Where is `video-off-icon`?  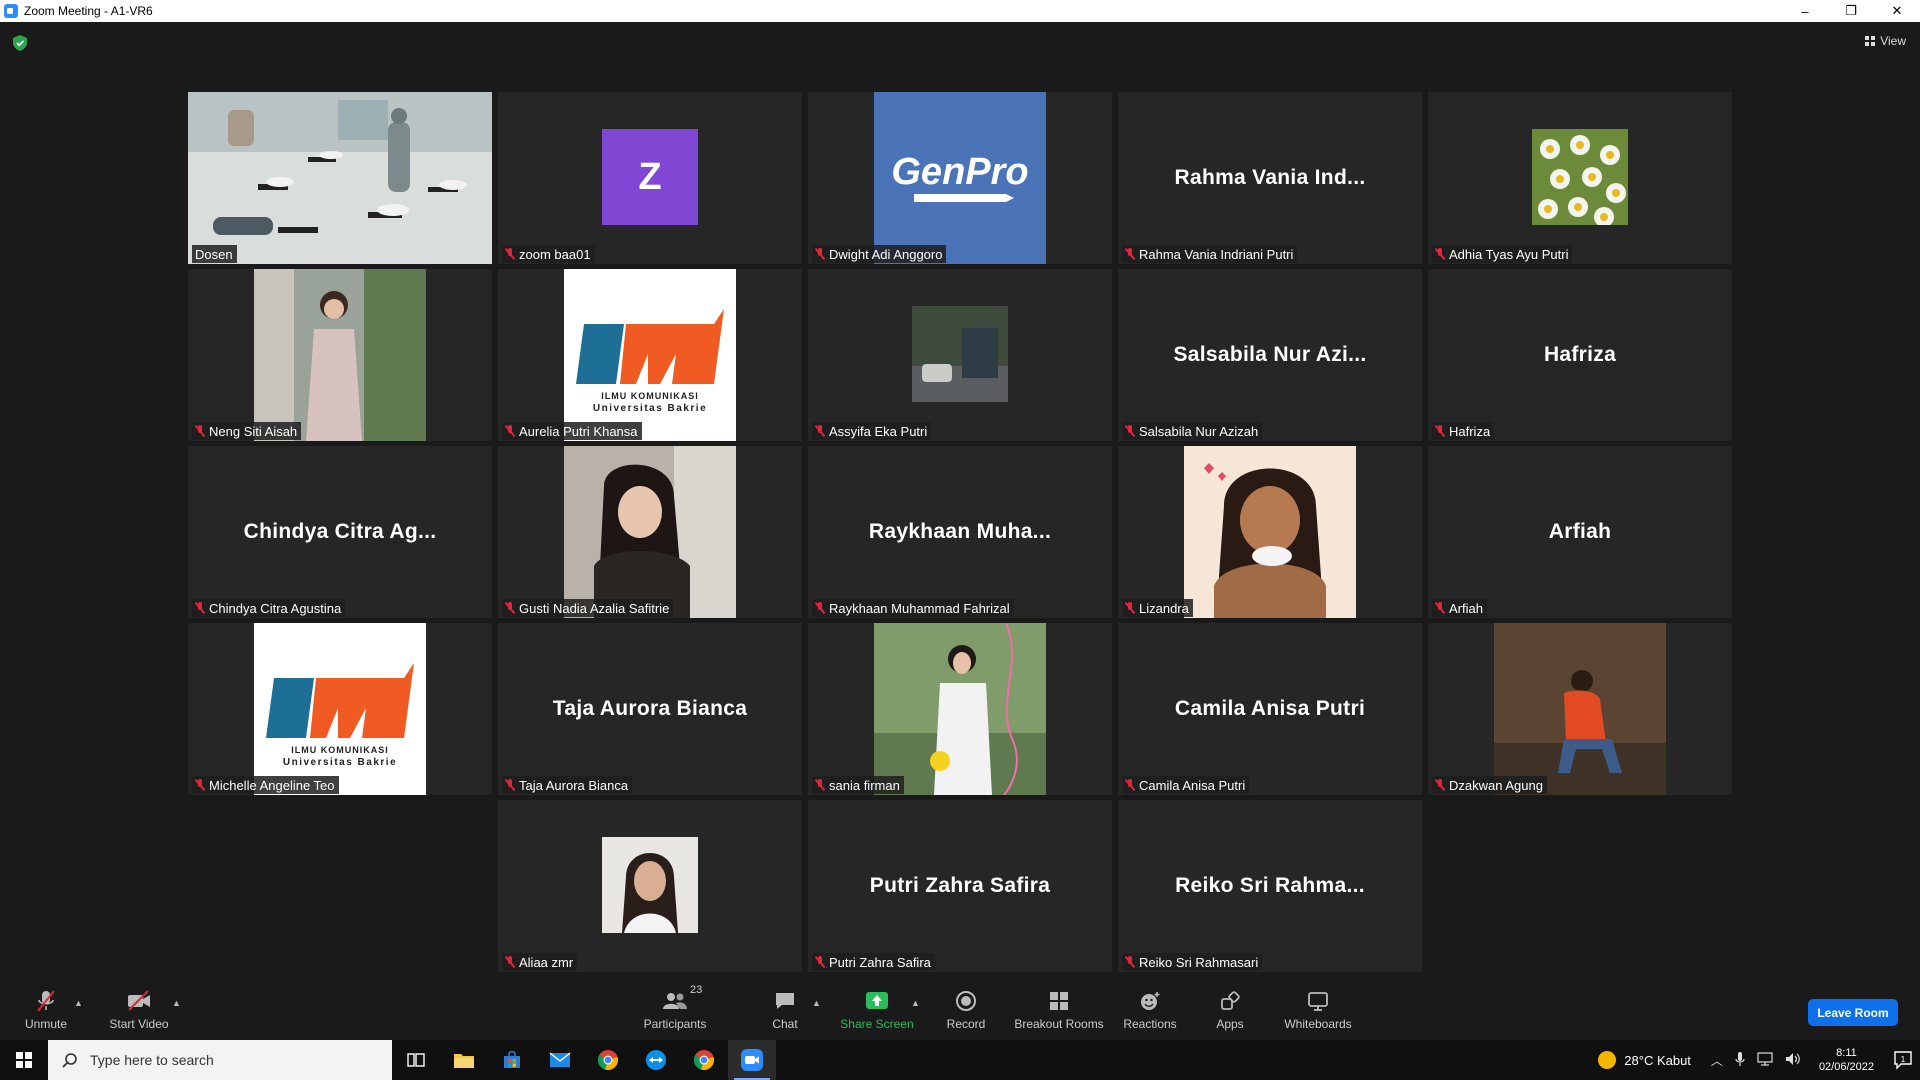
video-off-icon is located at coordinates (139, 1001).